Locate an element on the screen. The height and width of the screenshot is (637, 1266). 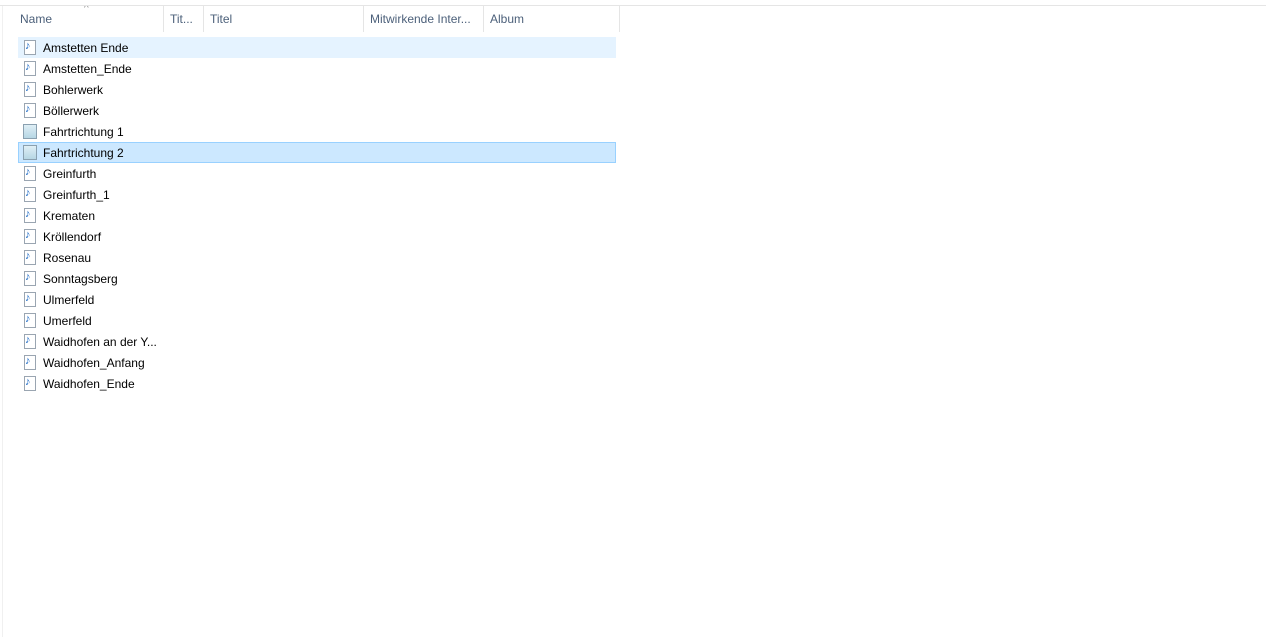
file-name: Greinfurth is located at coordinates (70, 173).